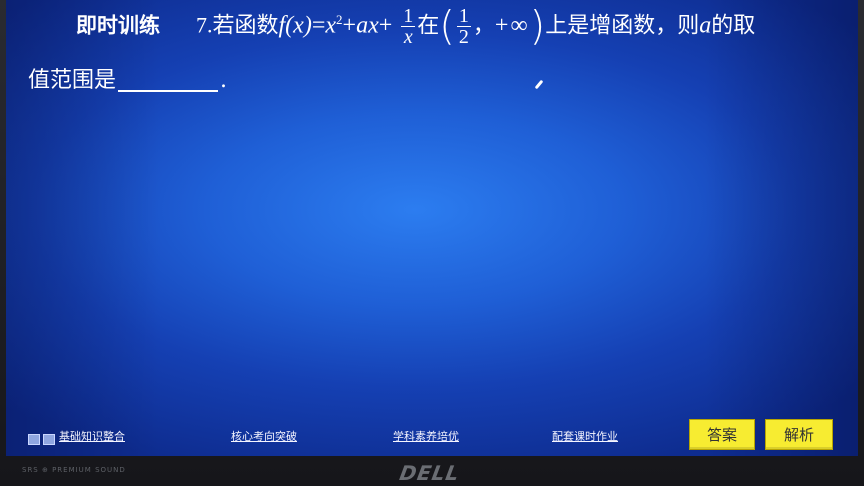 The image size is (864, 486). I want to click on fraction-one-half: 12, so click(463, 26).